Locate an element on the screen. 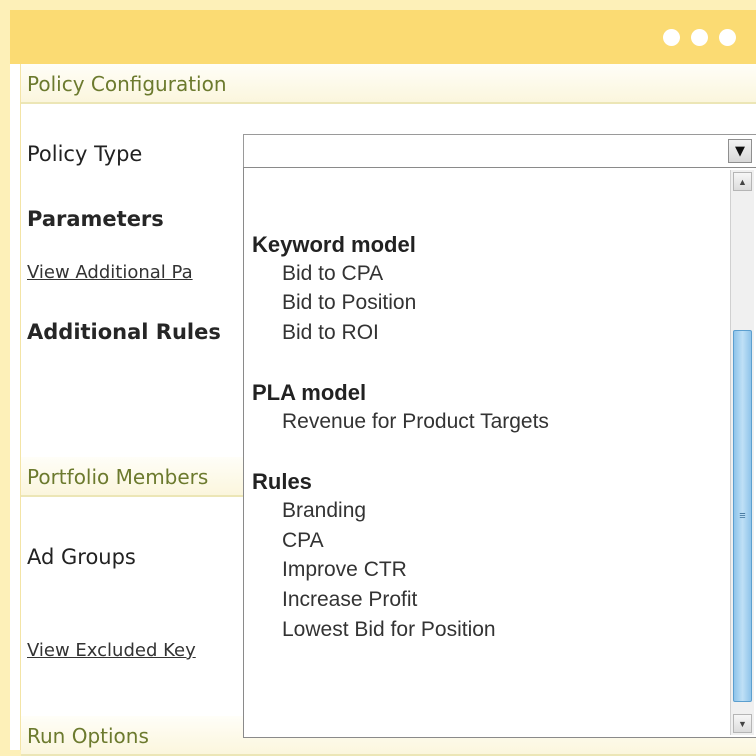 Image resolution: width=756 pixels, height=756 pixels. window-controls is located at coordinates (699, 37).